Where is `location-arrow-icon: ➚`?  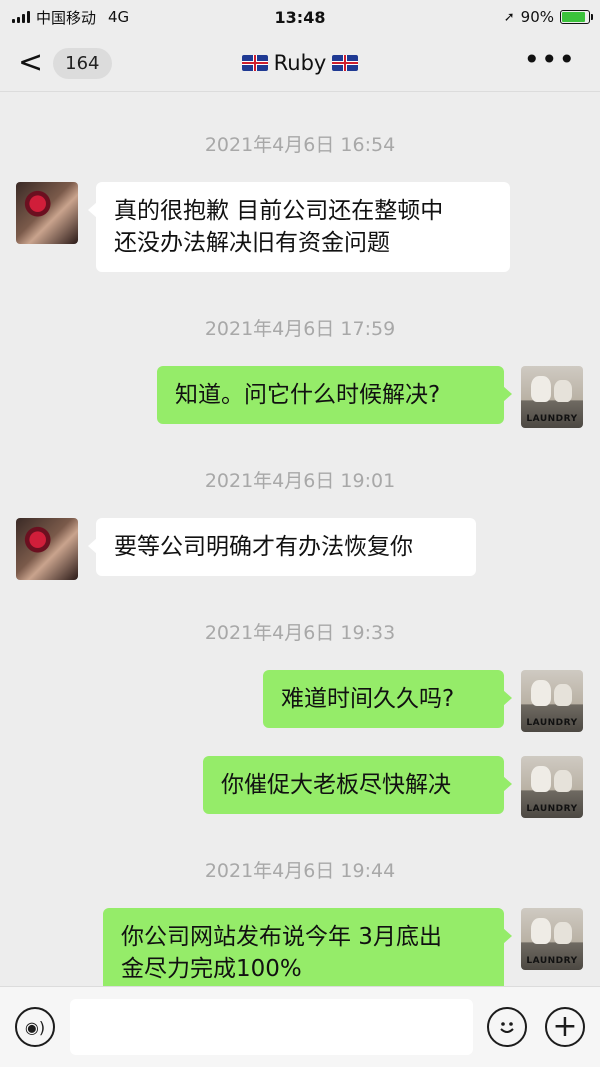
location-arrow-icon: ➚ is located at coordinates (509, 17).